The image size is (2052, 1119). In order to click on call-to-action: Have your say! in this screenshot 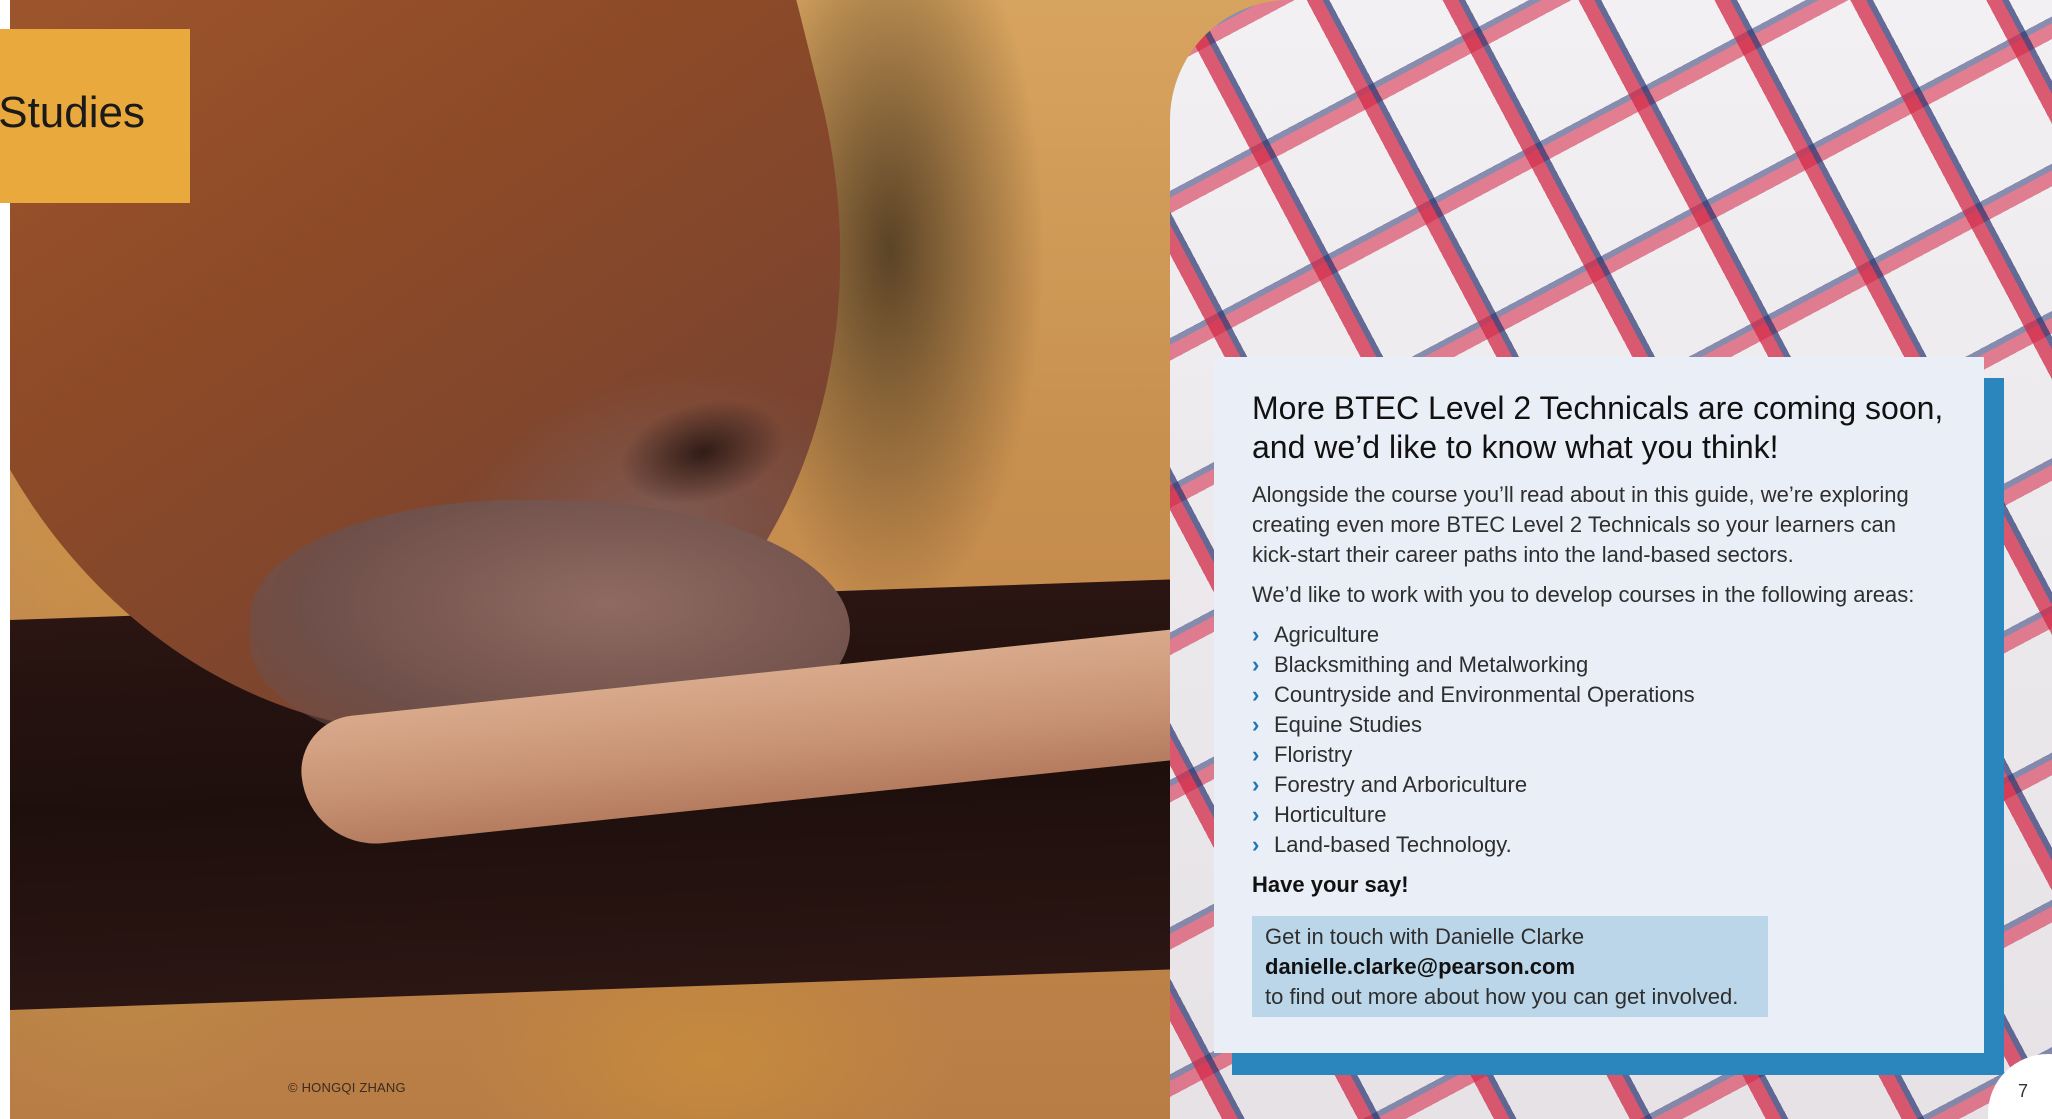, I will do `click(1330, 884)`.